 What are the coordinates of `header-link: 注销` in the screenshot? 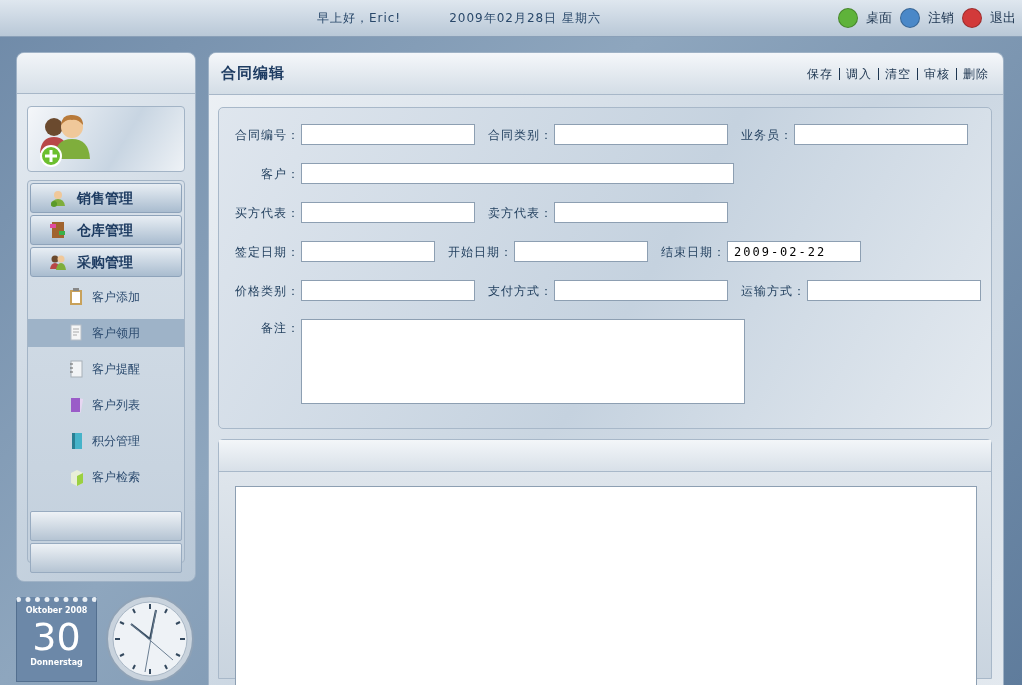 It's located at (941, 18).